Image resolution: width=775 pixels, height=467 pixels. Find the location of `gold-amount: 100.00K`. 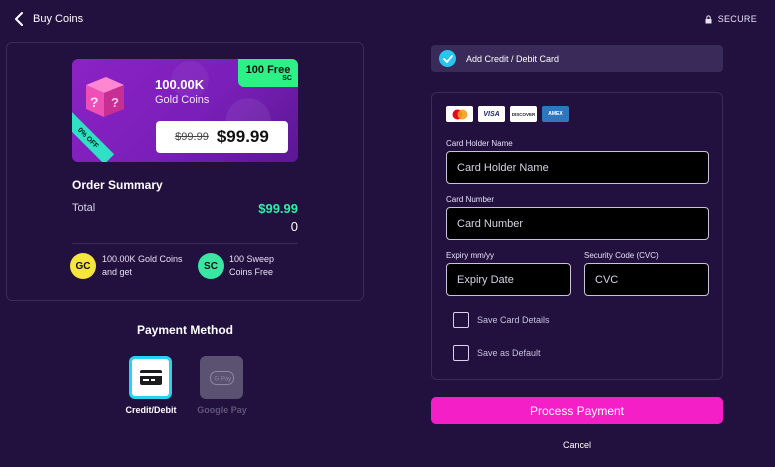

gold-amount: 100.00K is located at coordinates (180, 84).